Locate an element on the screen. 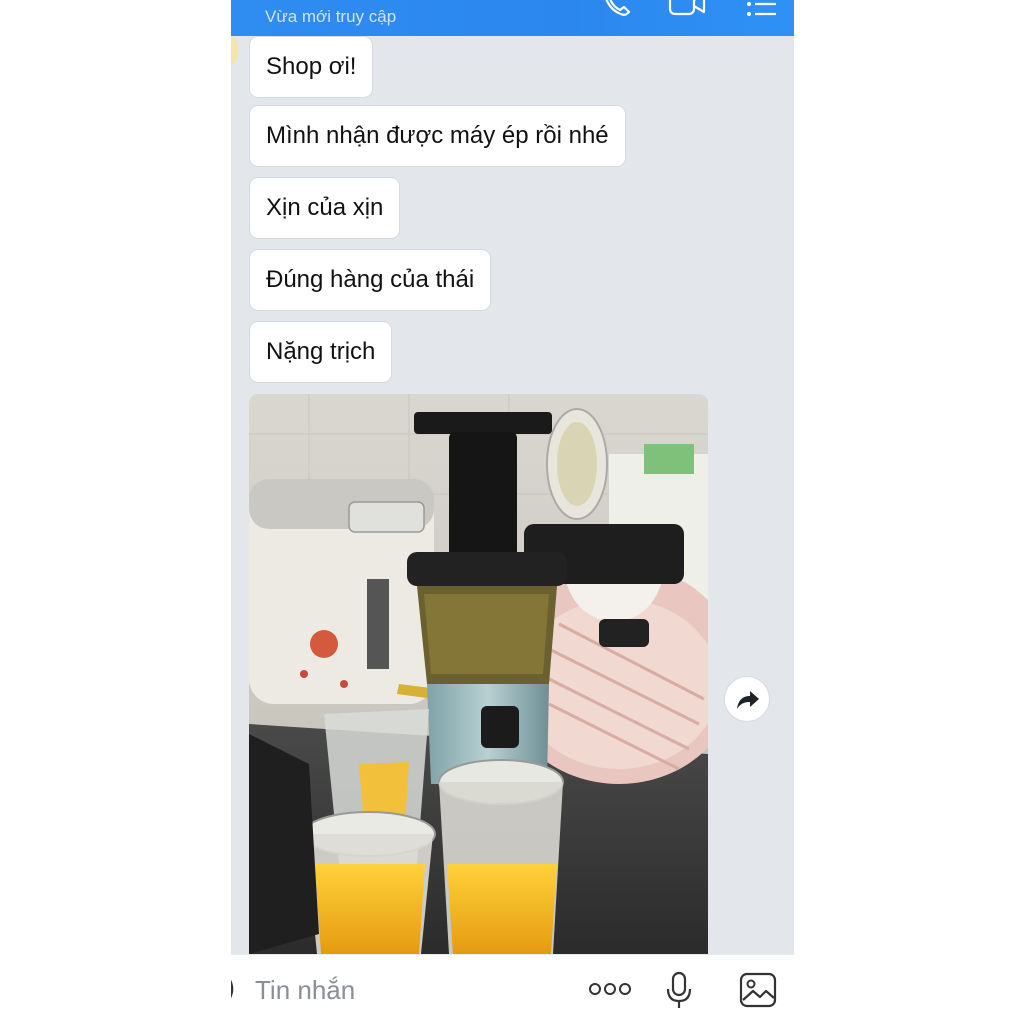 This screenshot has height=1024, width=1024. message-bubble: Xịn của xịn is located at coordinates (325, 208).